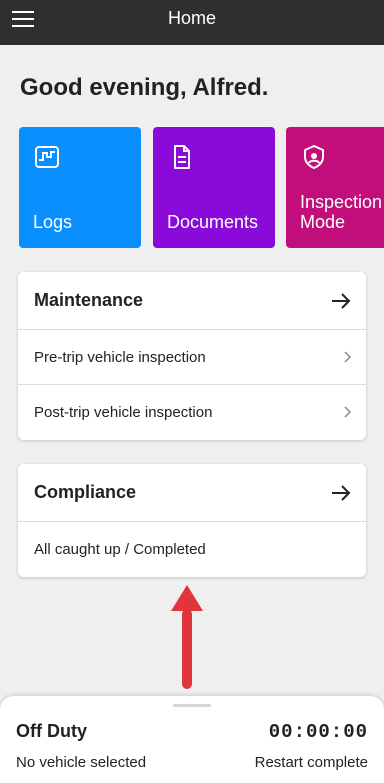 The height and width of the screenshot is (783, 384). I want to click on maintenance-title: Maintenance, so click(89, 300).